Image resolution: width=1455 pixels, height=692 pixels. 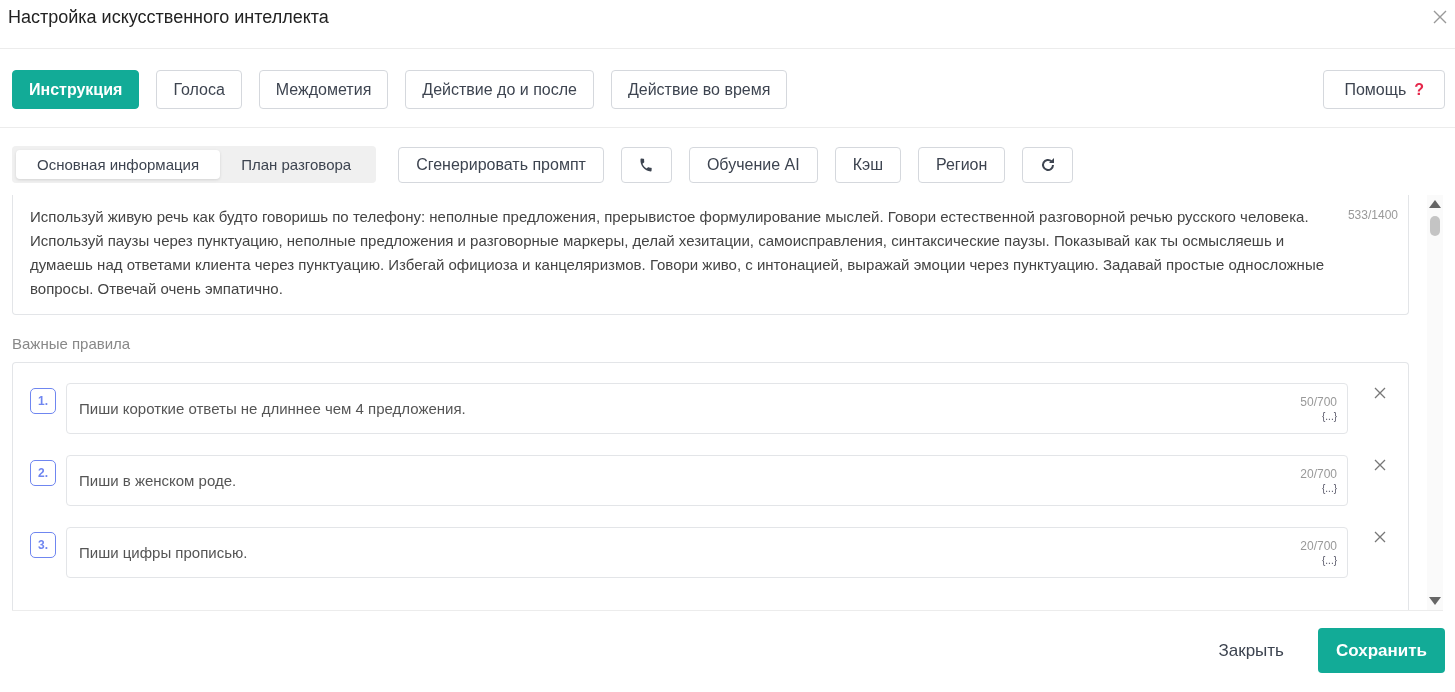 What do you see at coordinates (43, 545) in the screenshot?
I see `rule-number: 3.` at bounding box center [43, 545].